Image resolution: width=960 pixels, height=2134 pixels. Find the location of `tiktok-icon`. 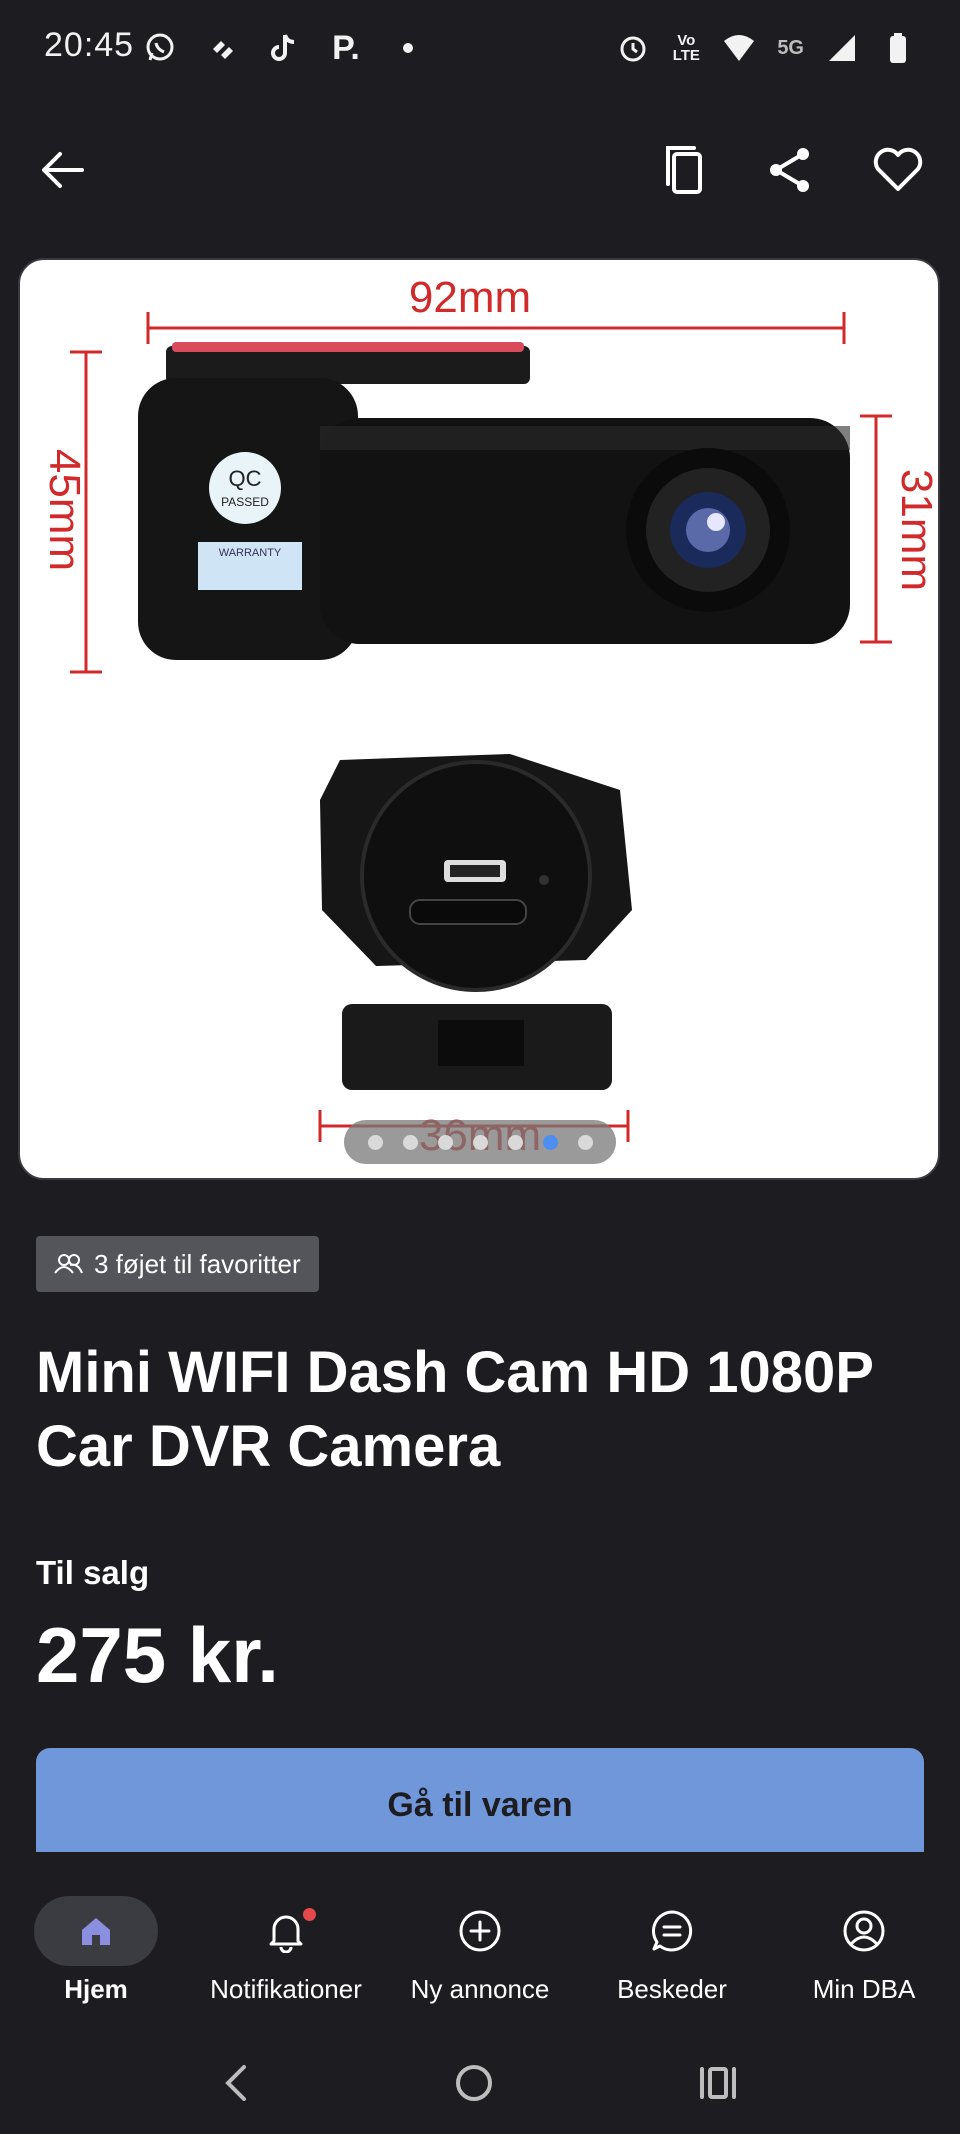

tiktok-icon is located at coordinates (284, 48).